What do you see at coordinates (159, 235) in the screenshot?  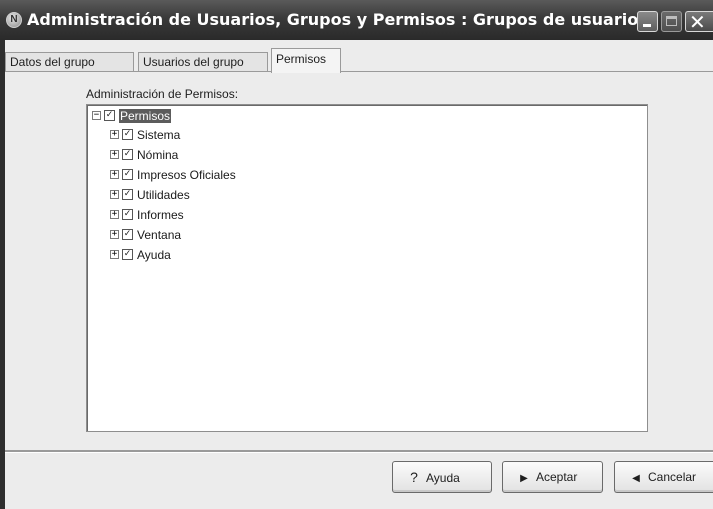 I see `tree-node-label: Ventana` at bounding box center [159, 235].